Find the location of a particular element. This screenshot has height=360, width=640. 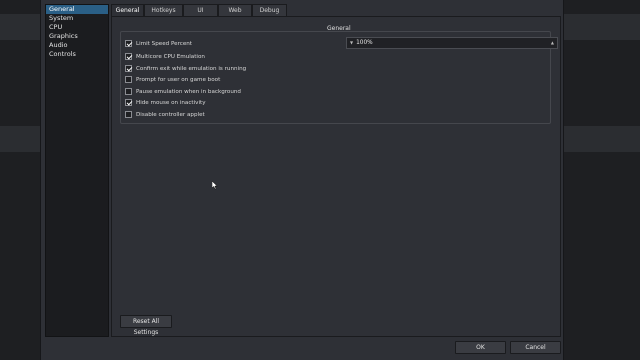

option-pause-background: Pause emulation when in background is located at coordinates (183, 91).